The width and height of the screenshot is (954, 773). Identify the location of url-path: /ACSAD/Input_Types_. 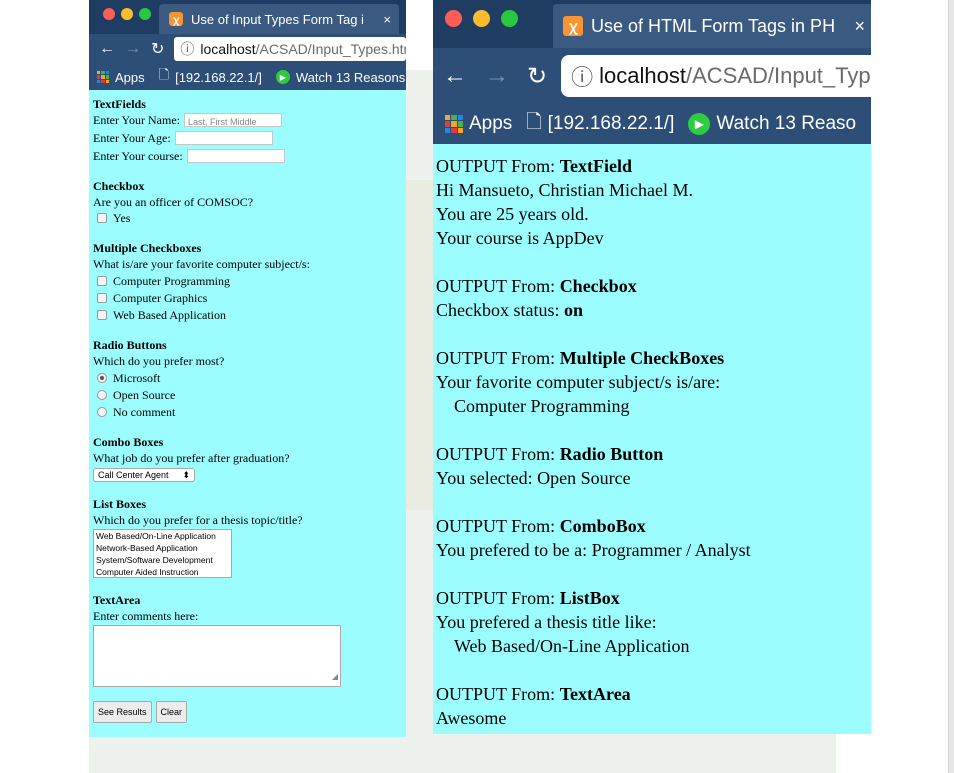
(778, 75).